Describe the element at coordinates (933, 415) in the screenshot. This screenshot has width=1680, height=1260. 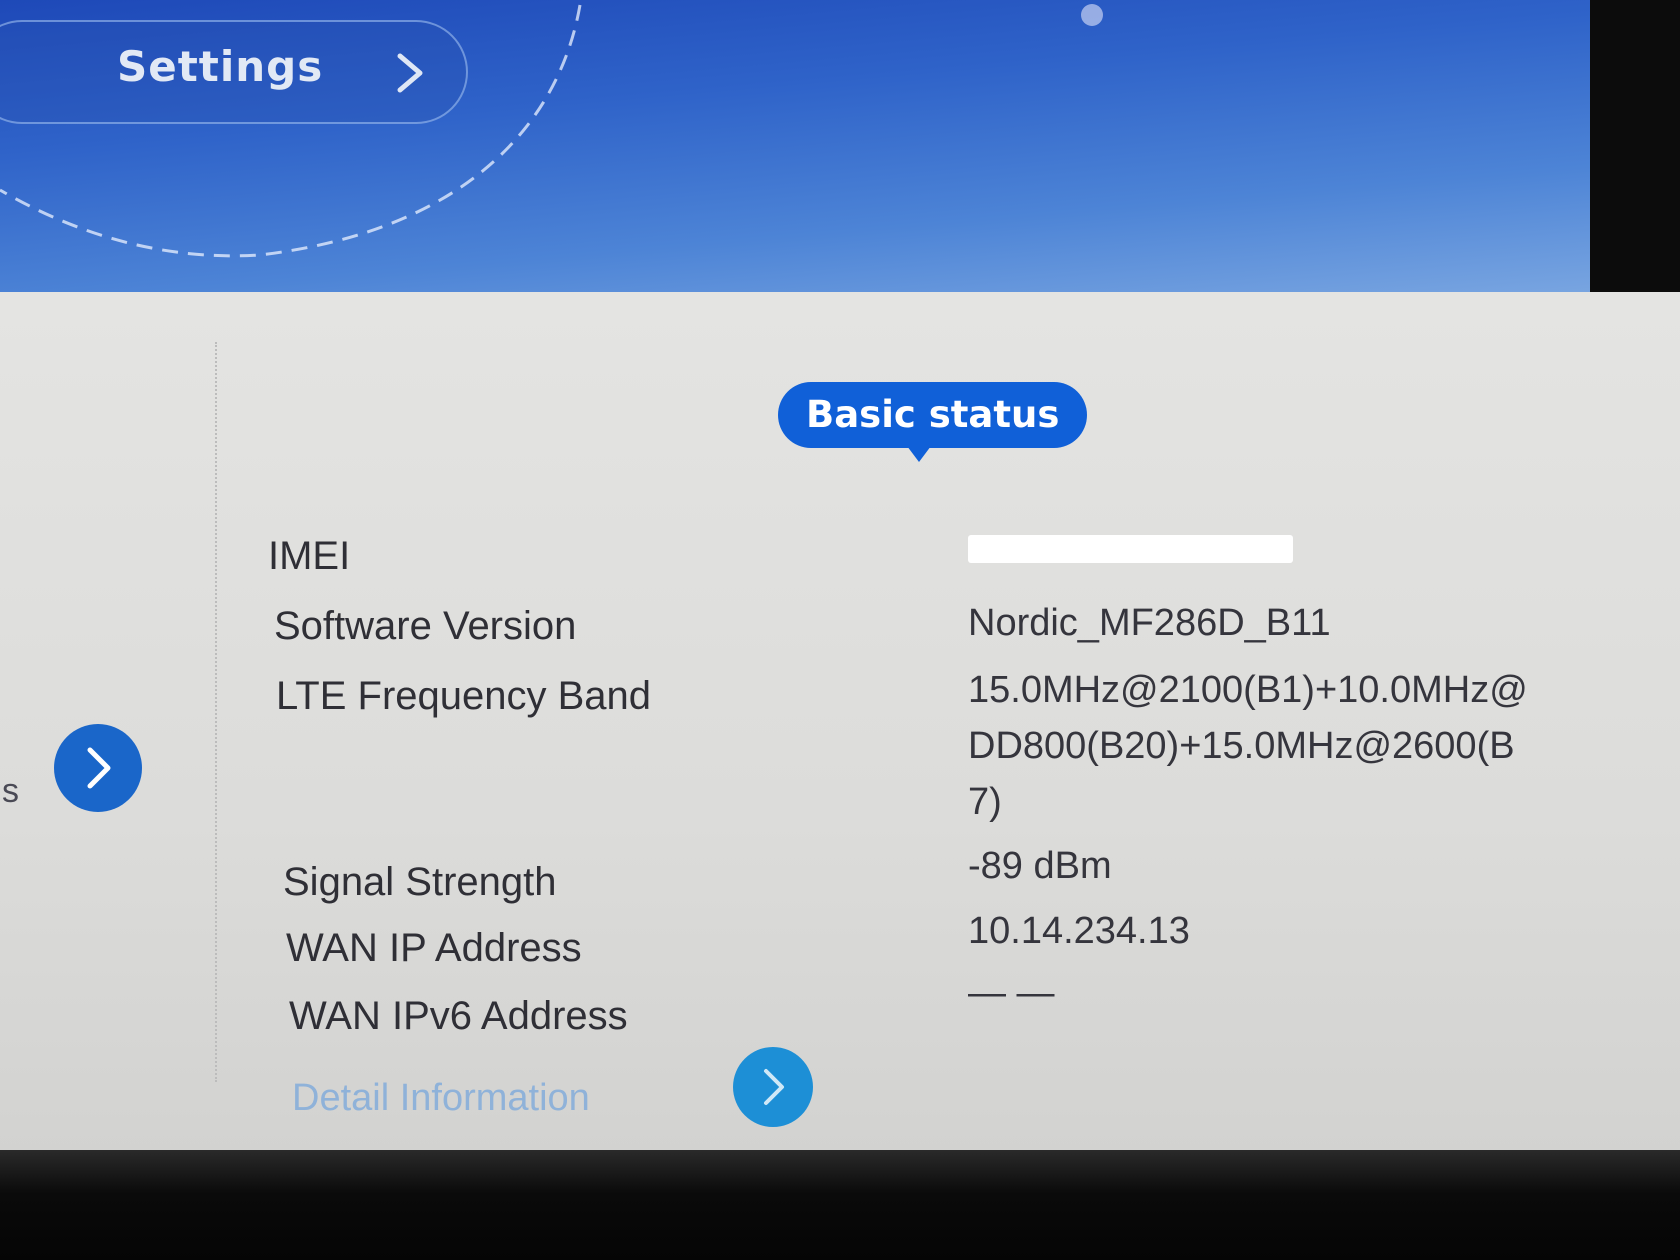
I see `basic-status-title: Basic status` at that location.